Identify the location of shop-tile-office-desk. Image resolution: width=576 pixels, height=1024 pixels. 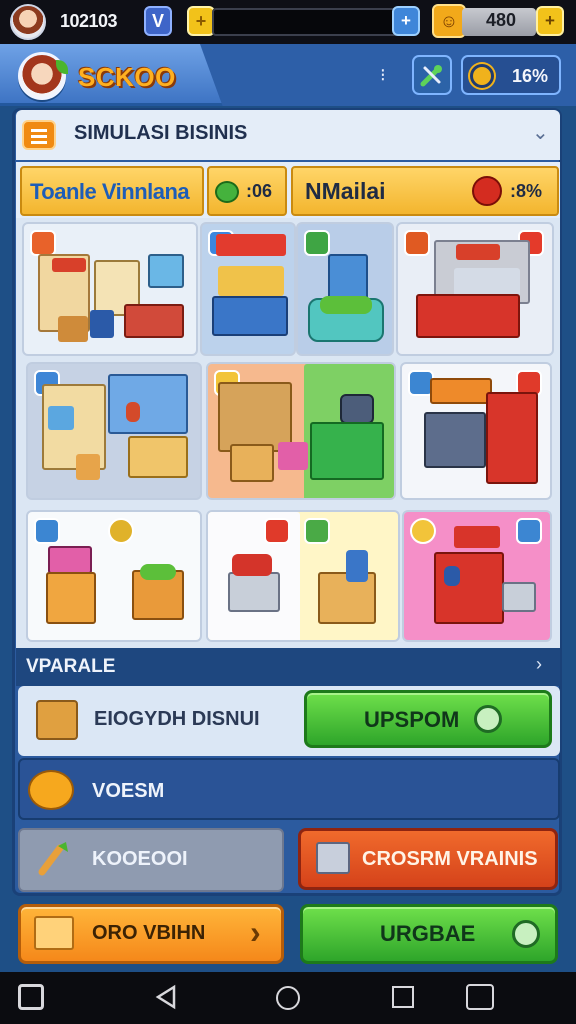
(114, 431).